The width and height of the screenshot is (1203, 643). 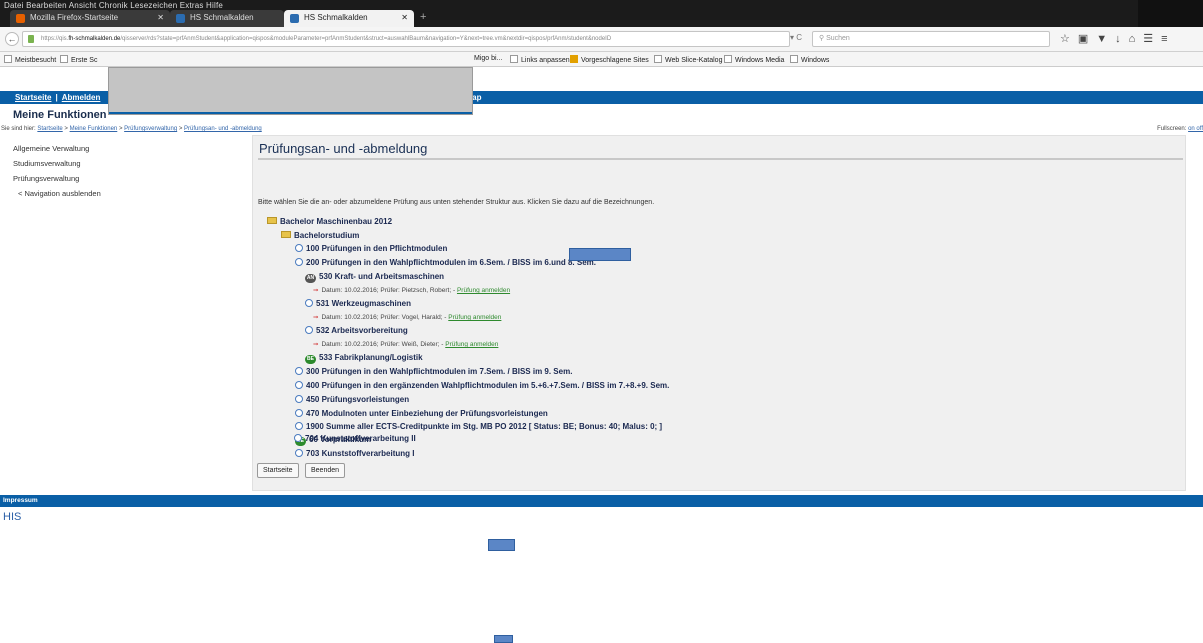 I want to click on impressum-link: Impressum, so click(x=20, y=500).